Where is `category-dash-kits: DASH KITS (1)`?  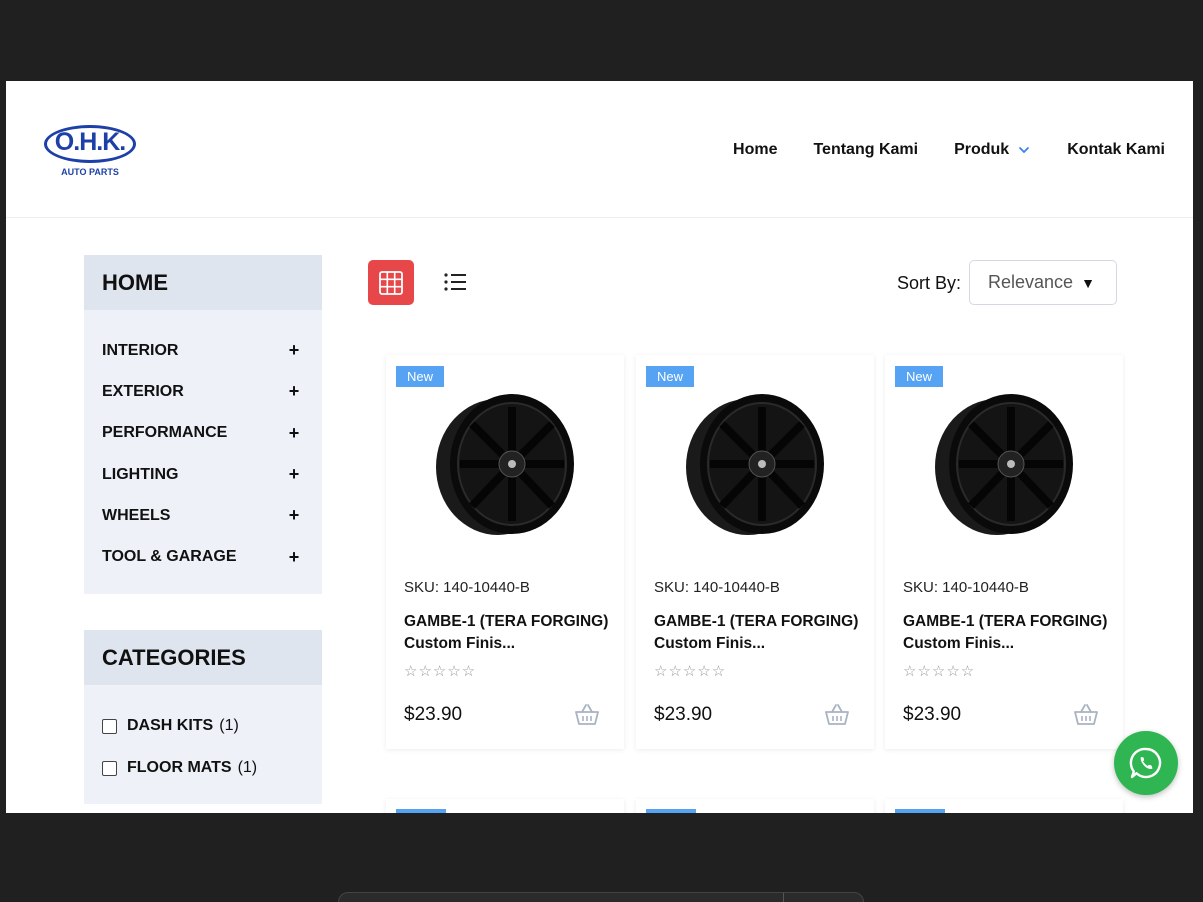 category-dash-kits: DASH KITS (1) is located at coordinates (203, 726).